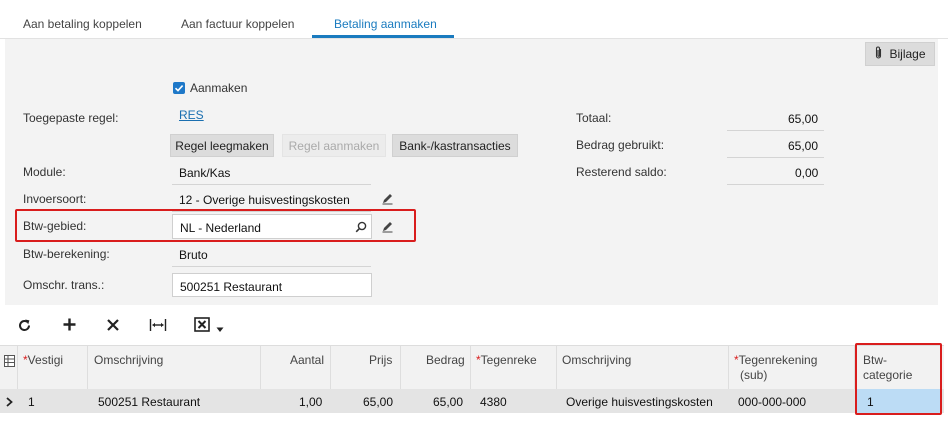  I want to click on amount-used-label: Bedrag gebruikt:, so click(620, 145).